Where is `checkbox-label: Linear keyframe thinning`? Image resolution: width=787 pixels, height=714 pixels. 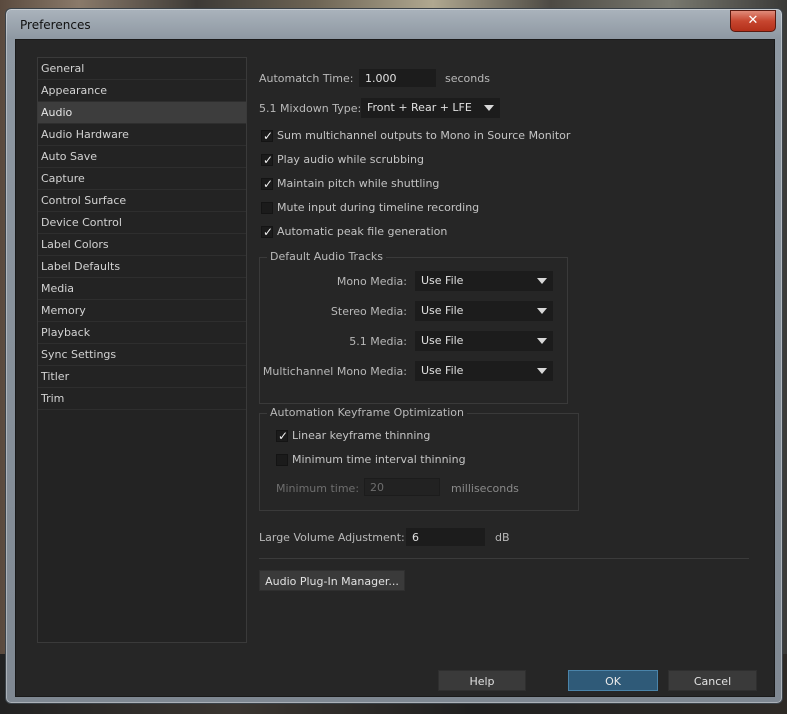
checkbox-label: Linear keyframe thinning is located at coordinates (361, 435).